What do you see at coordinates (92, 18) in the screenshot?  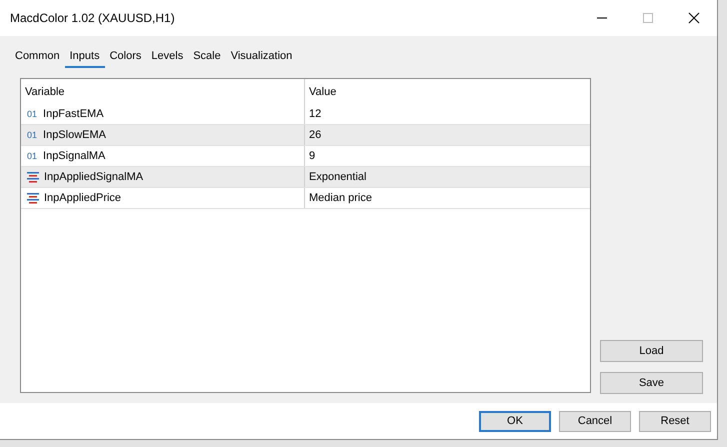 I see `window-title: MacdColor 1.02 (XAUUSD,H1)` at bounding box center [92, 18].